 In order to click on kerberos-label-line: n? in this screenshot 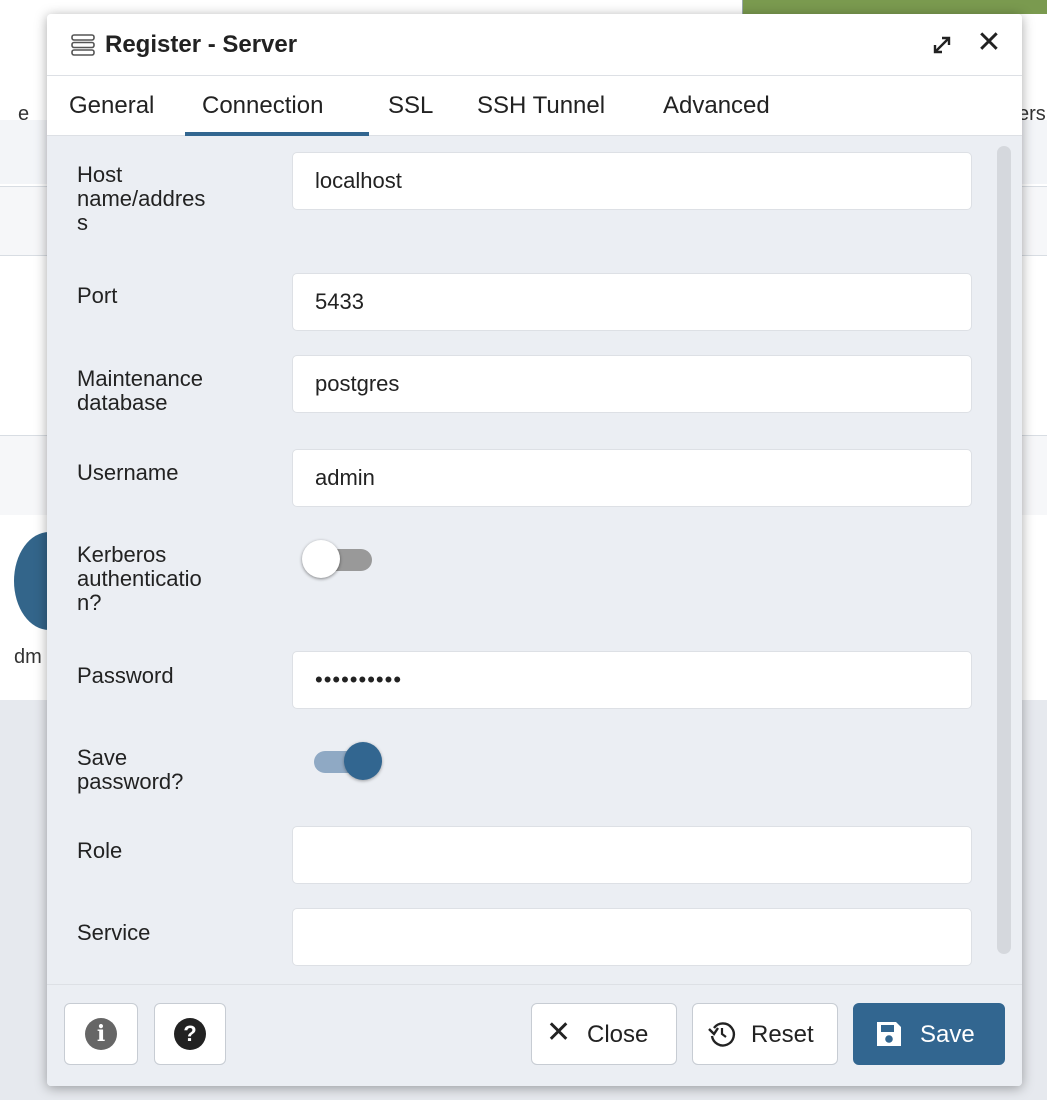, I will do `click(89, 602)`.